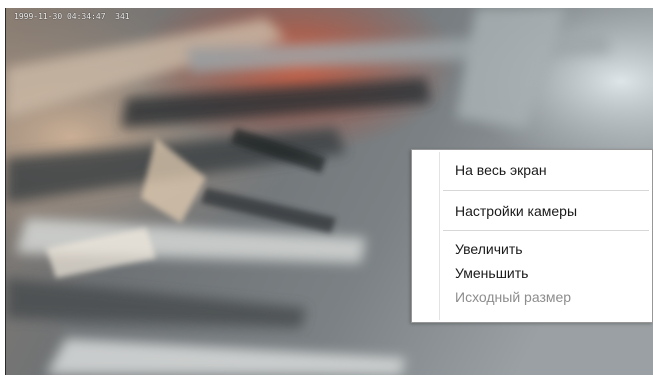 This screenshot has height=376, width=653. I want to click on menu-item-label: Уменьшить, so click(492, 273).